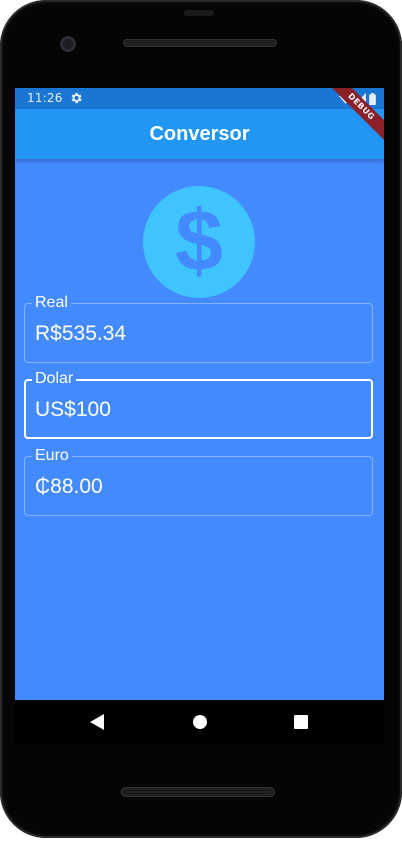 The image size is (402, 844). I want to click on status-time: 11:26, so click(45, 98).